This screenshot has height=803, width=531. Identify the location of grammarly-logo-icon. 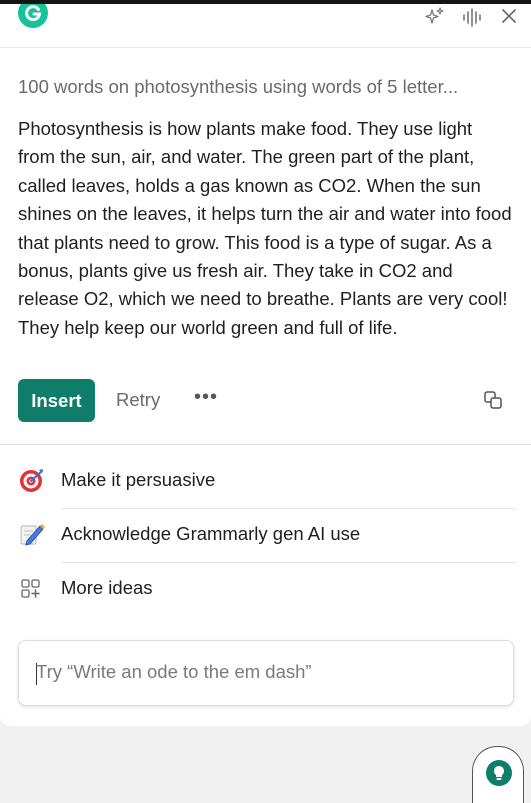
(33, 16).